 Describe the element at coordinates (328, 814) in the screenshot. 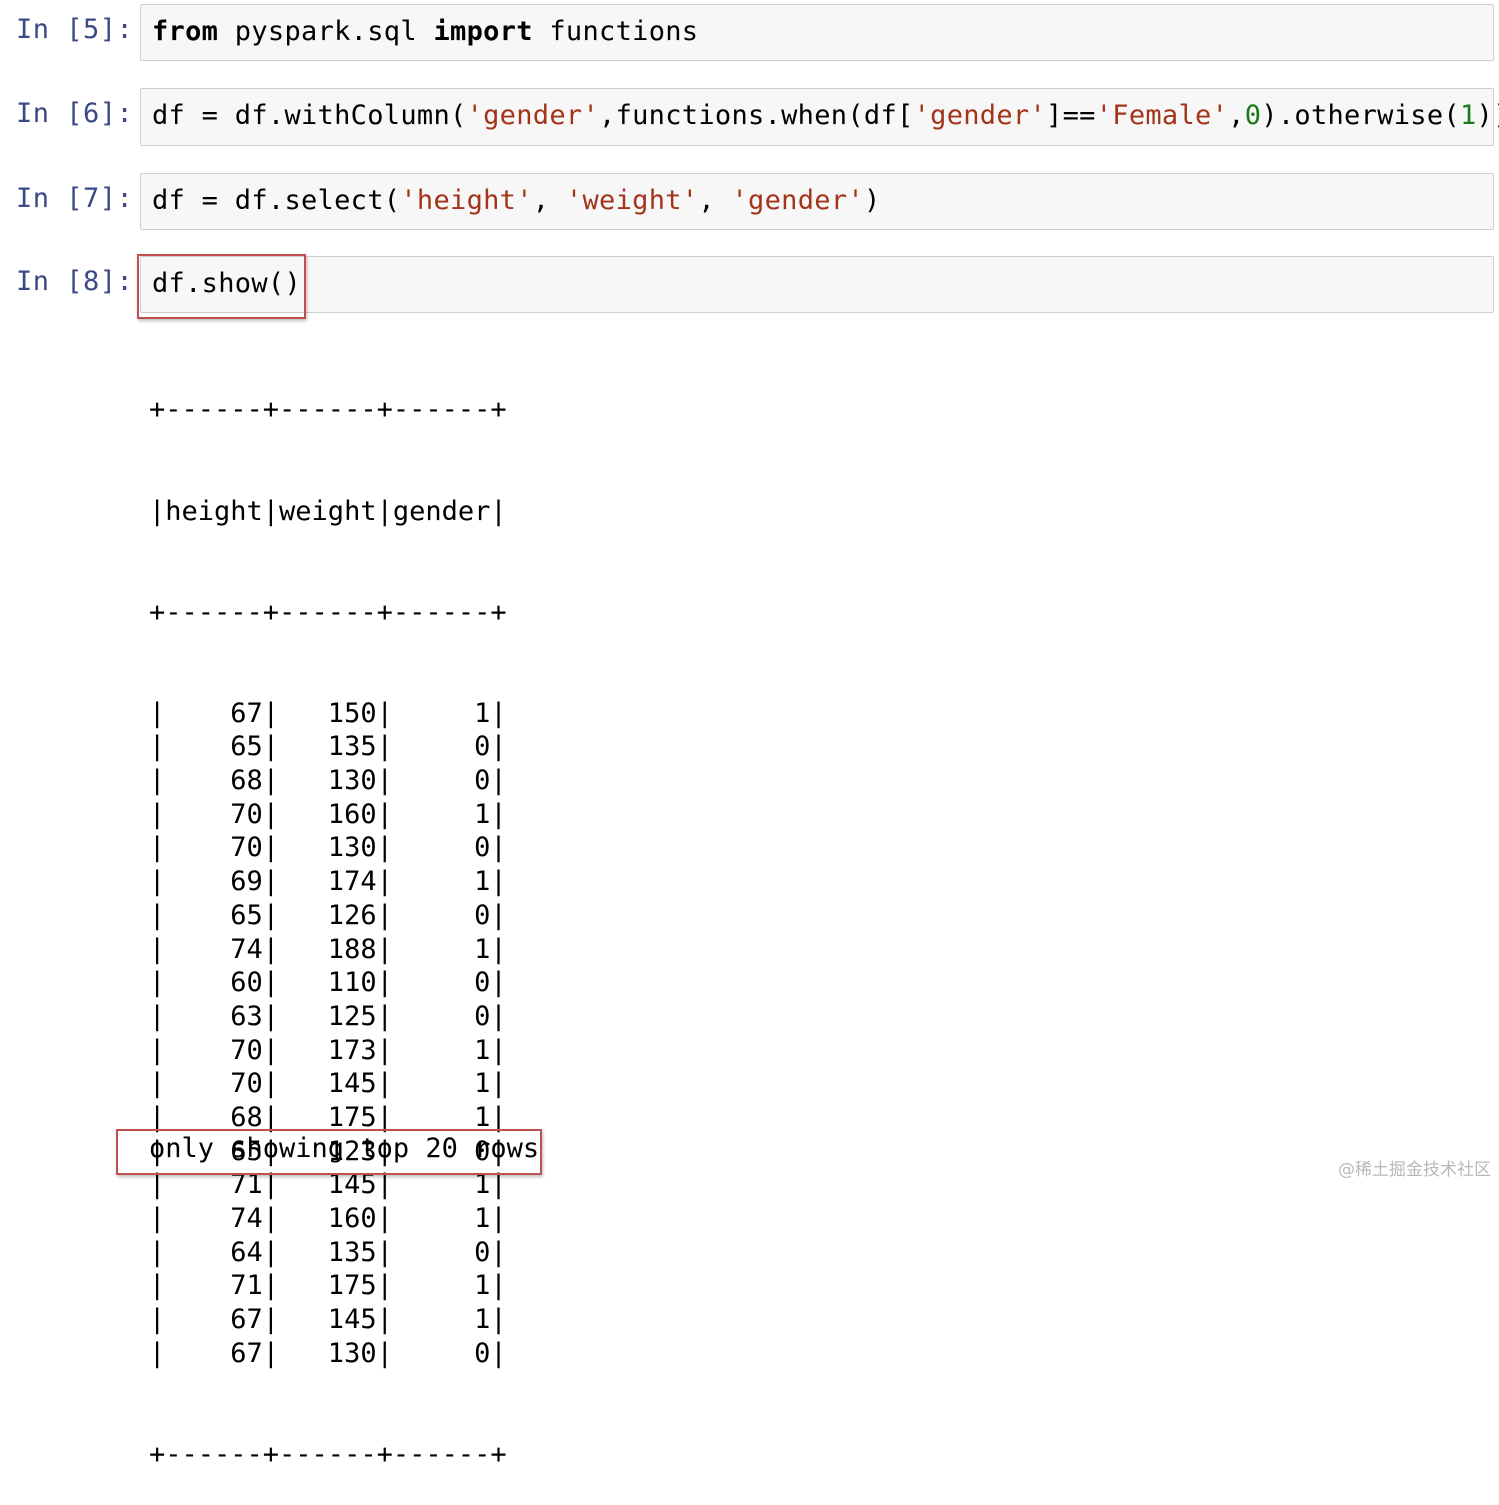

I see `table-row: | 70| 160| 1|` at that location.